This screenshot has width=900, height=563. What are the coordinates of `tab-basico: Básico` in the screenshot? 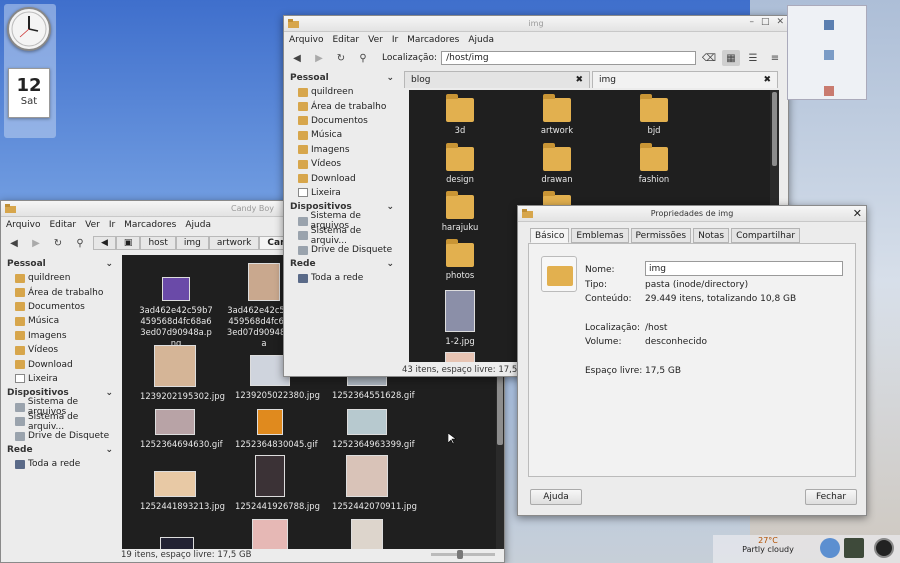 It's located at (550, 235).